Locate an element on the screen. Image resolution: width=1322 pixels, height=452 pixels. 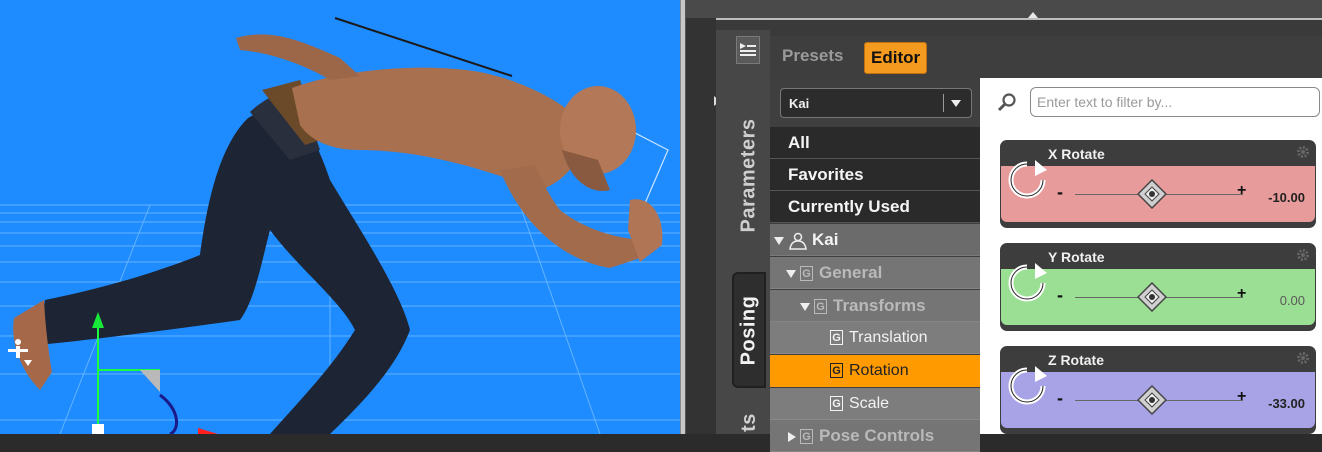
node-select-dropdown: Kai is located at coordinates (876, 103).